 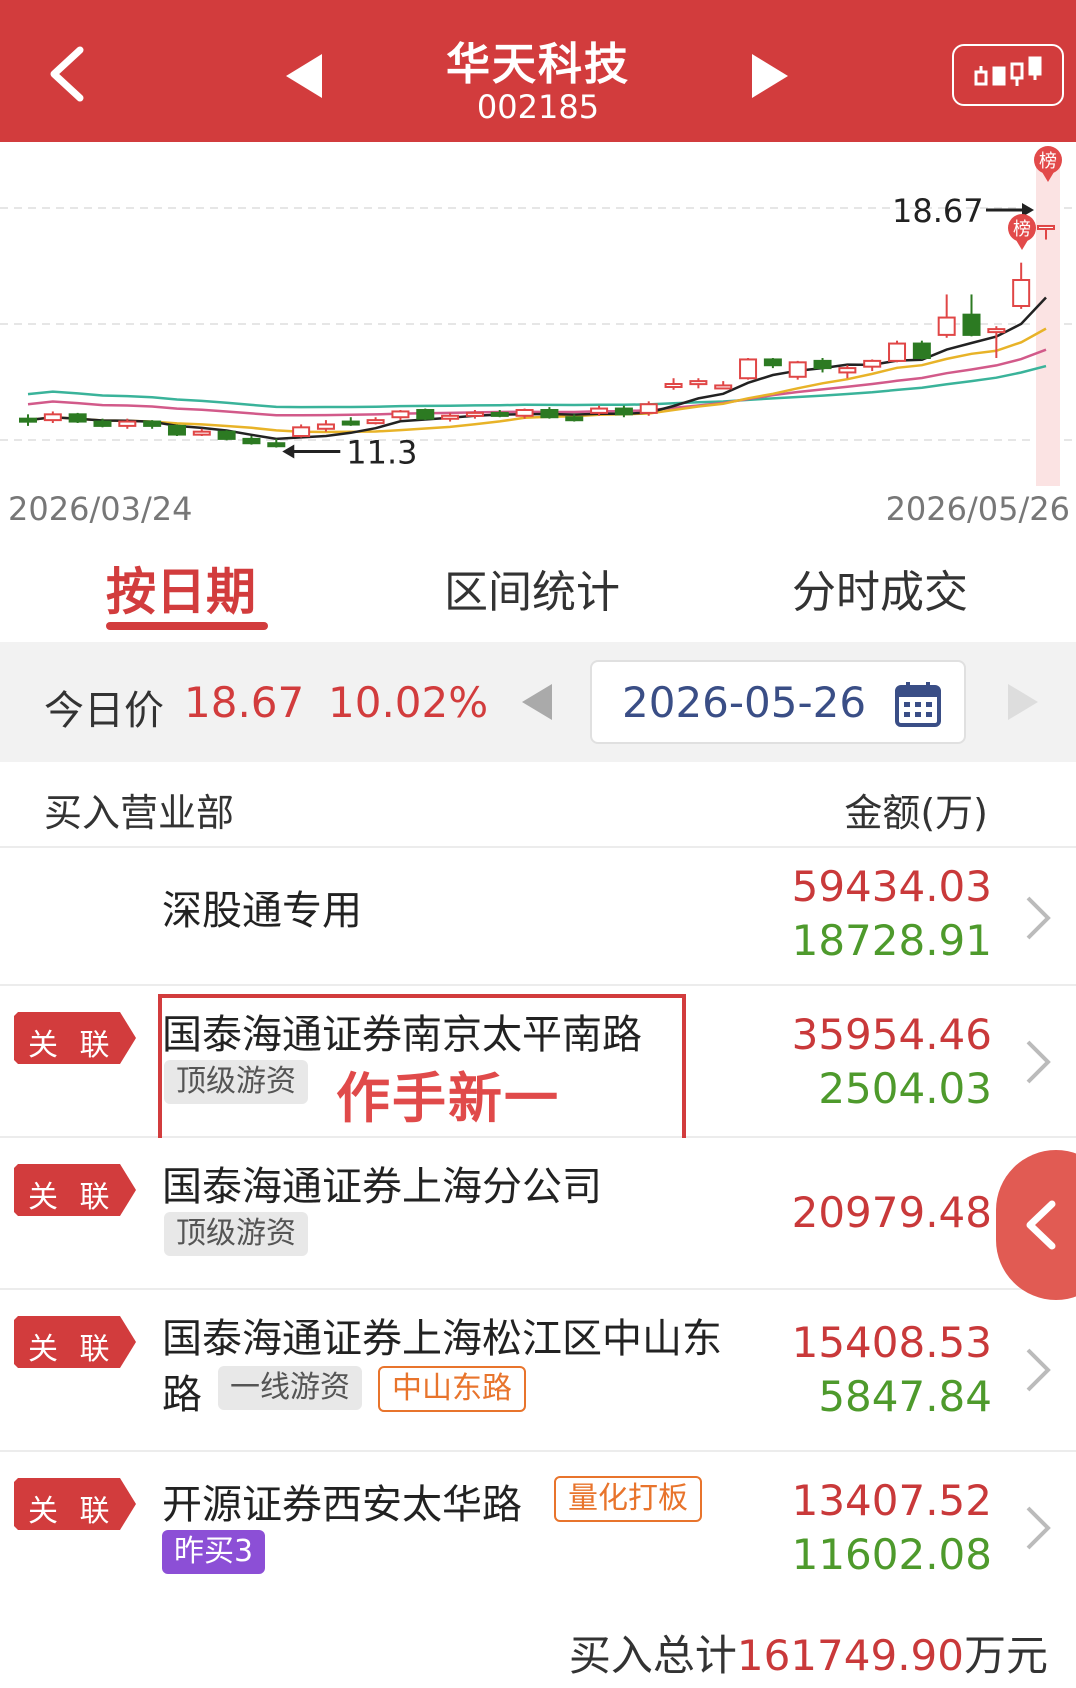 What do you see at coordinates (891, 1034) in the screenshot?
I see `buy-amount: 35954.46` at bounding box center [891, 1034].